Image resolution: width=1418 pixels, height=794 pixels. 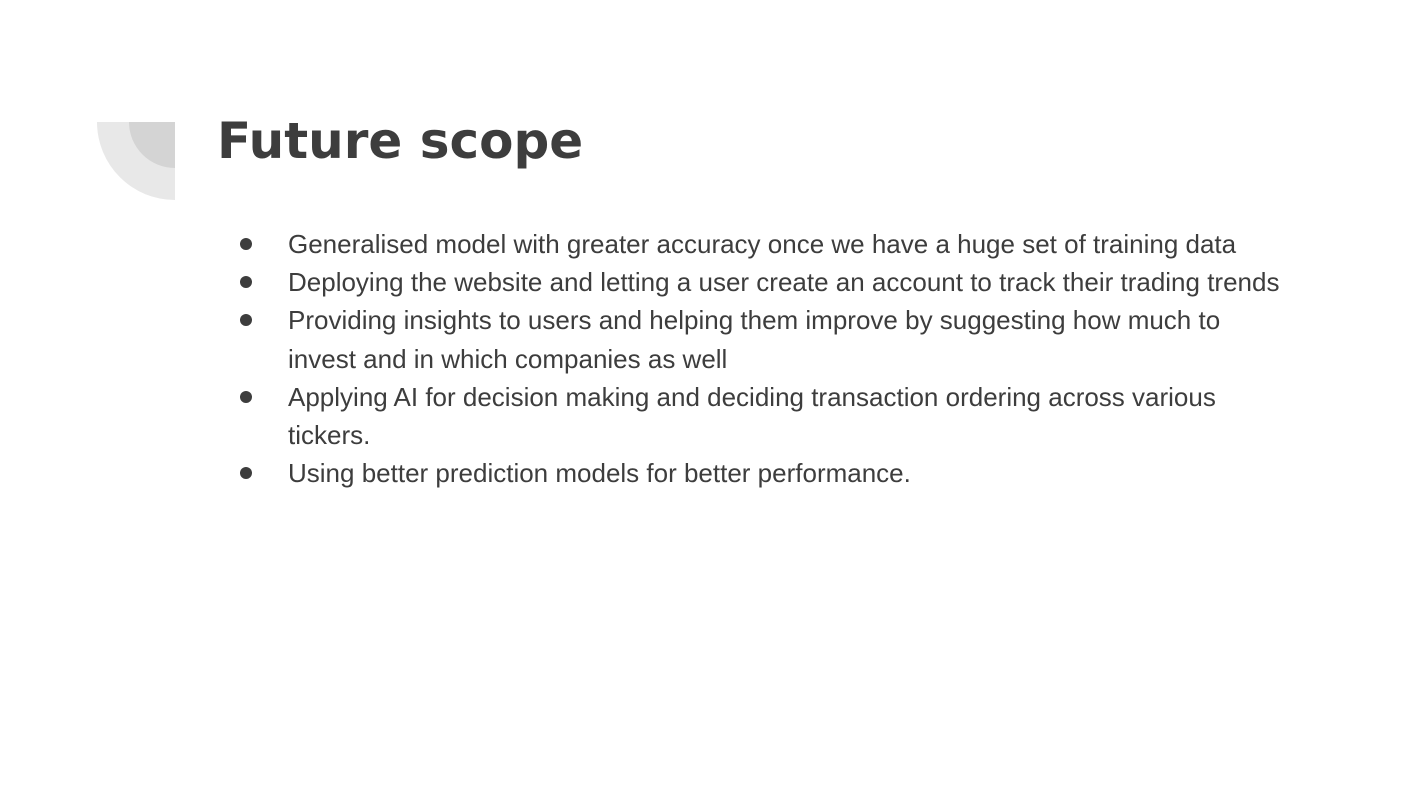 I want to click on corner-ornament-icon, so click(x=136, y=161).